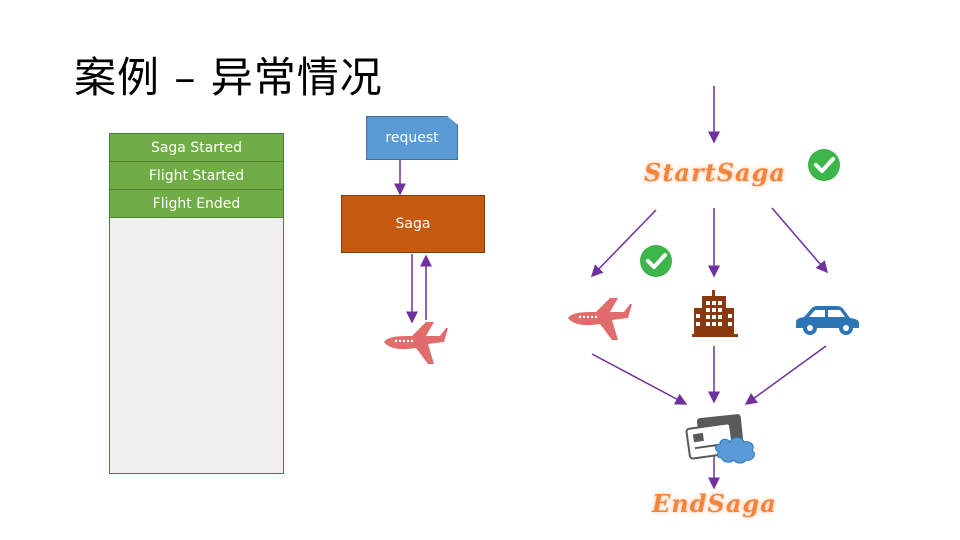 The width and height of the screenshot is (960, 540). I want to click on arrow-car-to-payment, so click(785, 375).